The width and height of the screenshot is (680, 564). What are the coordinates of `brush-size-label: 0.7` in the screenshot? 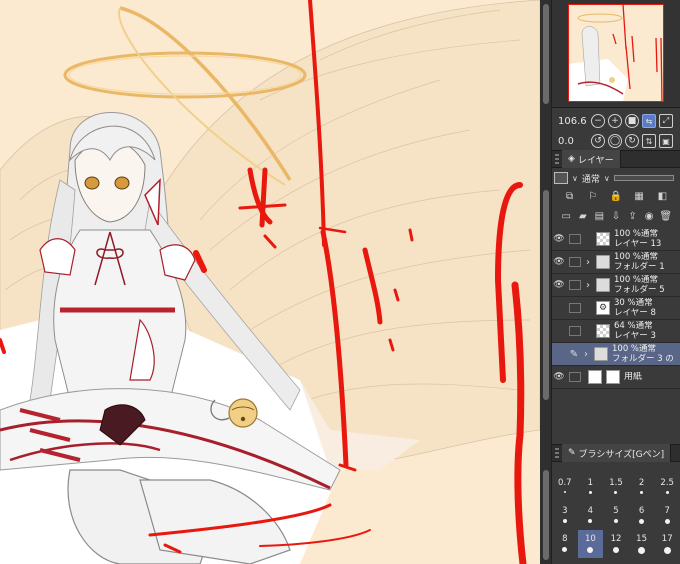 It's located at (565, 483).